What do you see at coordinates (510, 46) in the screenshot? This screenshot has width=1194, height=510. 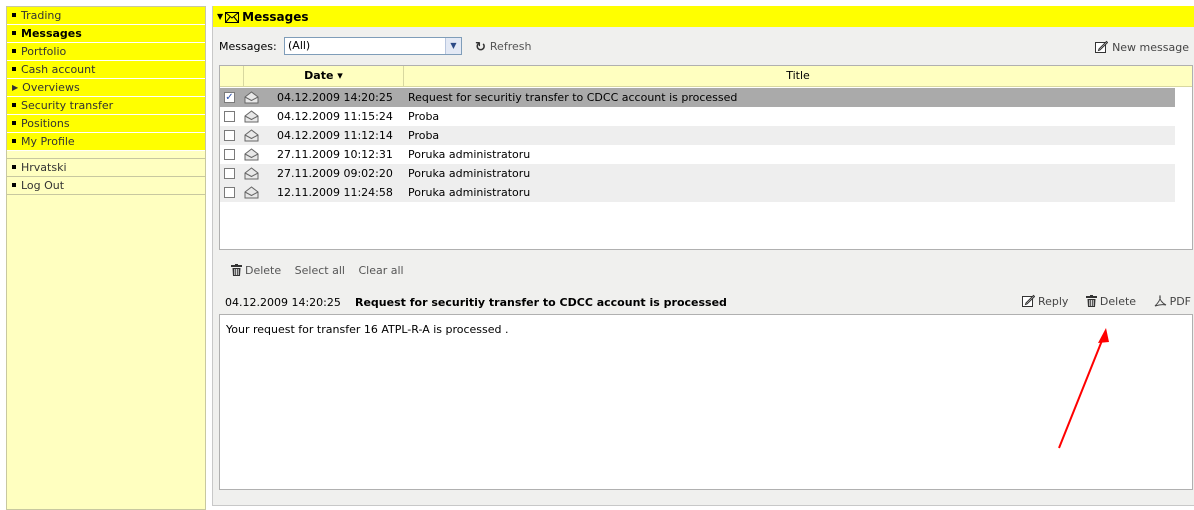 I see `refresh-label: Refresh` at bounding box center [510, 46].